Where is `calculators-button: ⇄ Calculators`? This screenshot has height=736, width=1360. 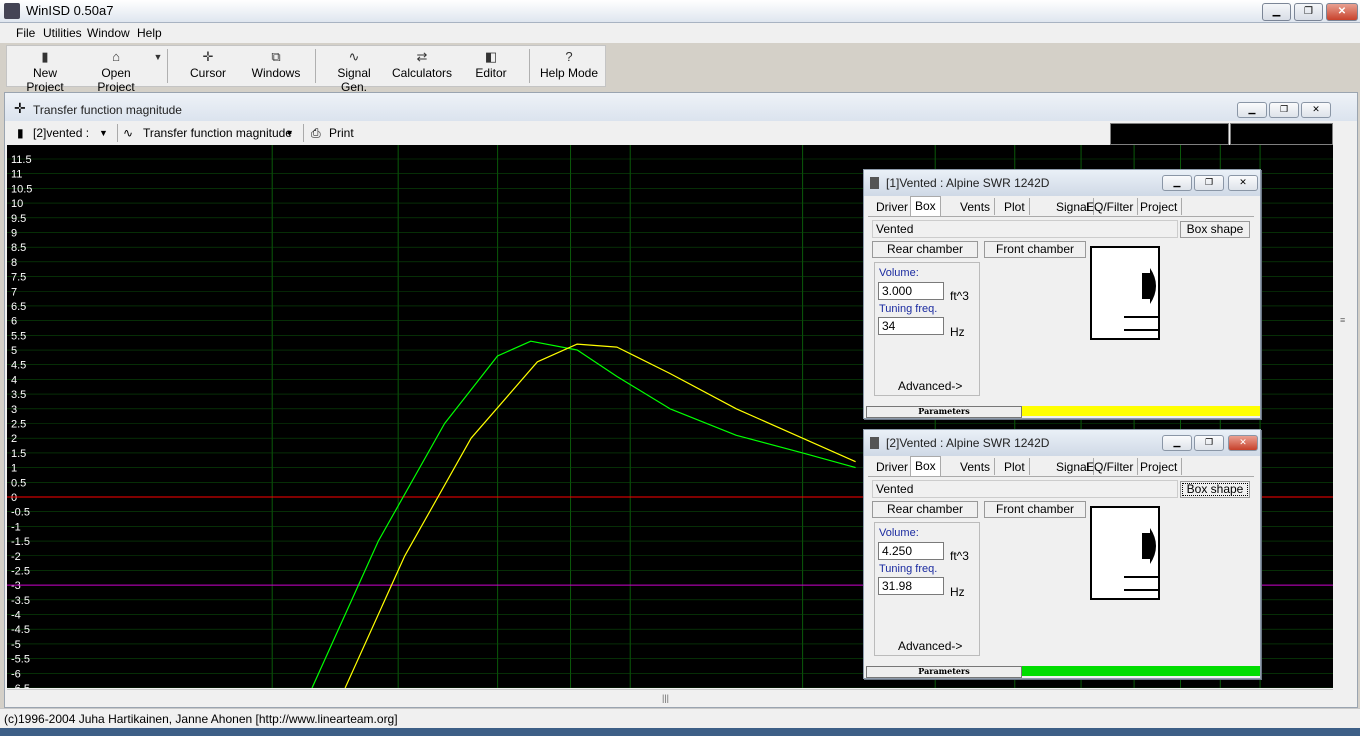
calculators-button: ⇄ Calculators is located at coordinates (422, 66).